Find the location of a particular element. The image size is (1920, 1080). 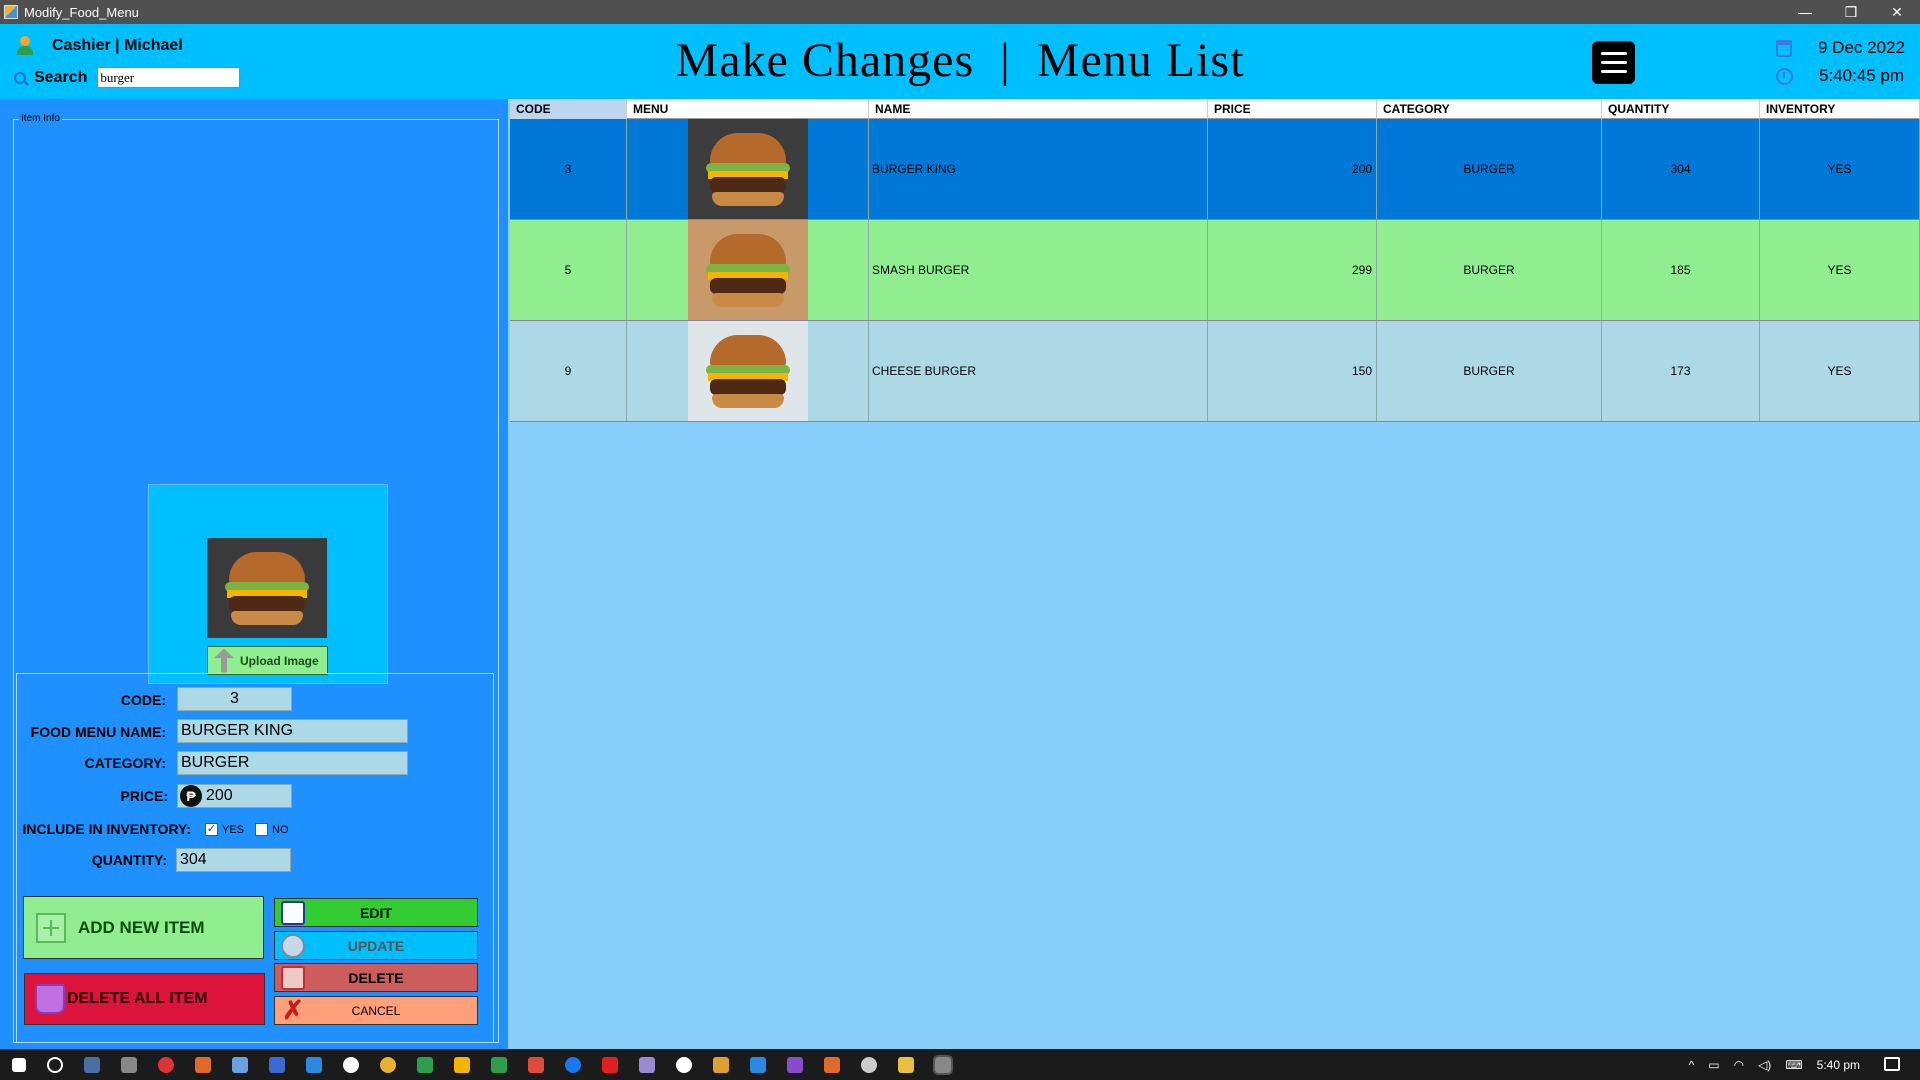

column-header-name: NAME is located at coordinates (1038, 109).